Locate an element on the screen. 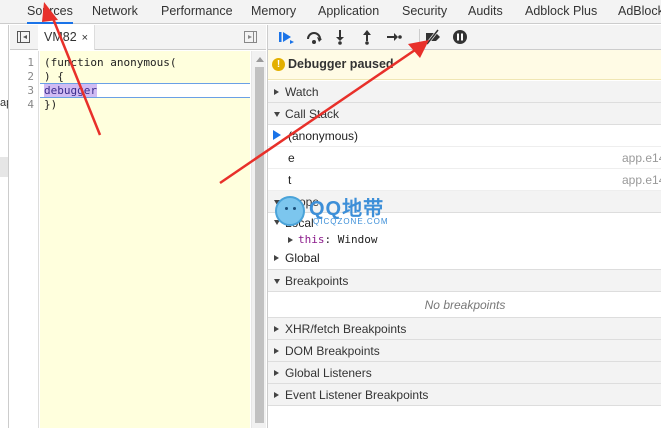 The image size is (661, 428). section-title: Breakpoints is located at coordinates (317, 281).